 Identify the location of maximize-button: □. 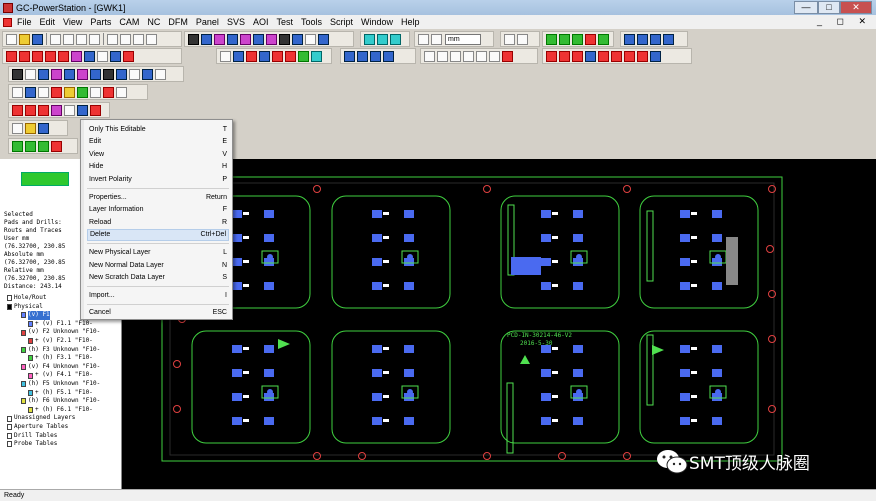
(829, 7).